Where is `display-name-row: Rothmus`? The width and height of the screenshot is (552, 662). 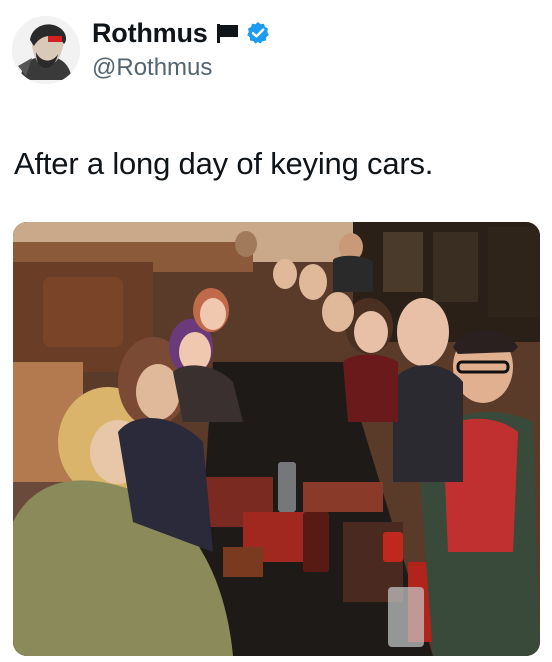 display-name-row: Rothmus is located at coordinates (181, 33).